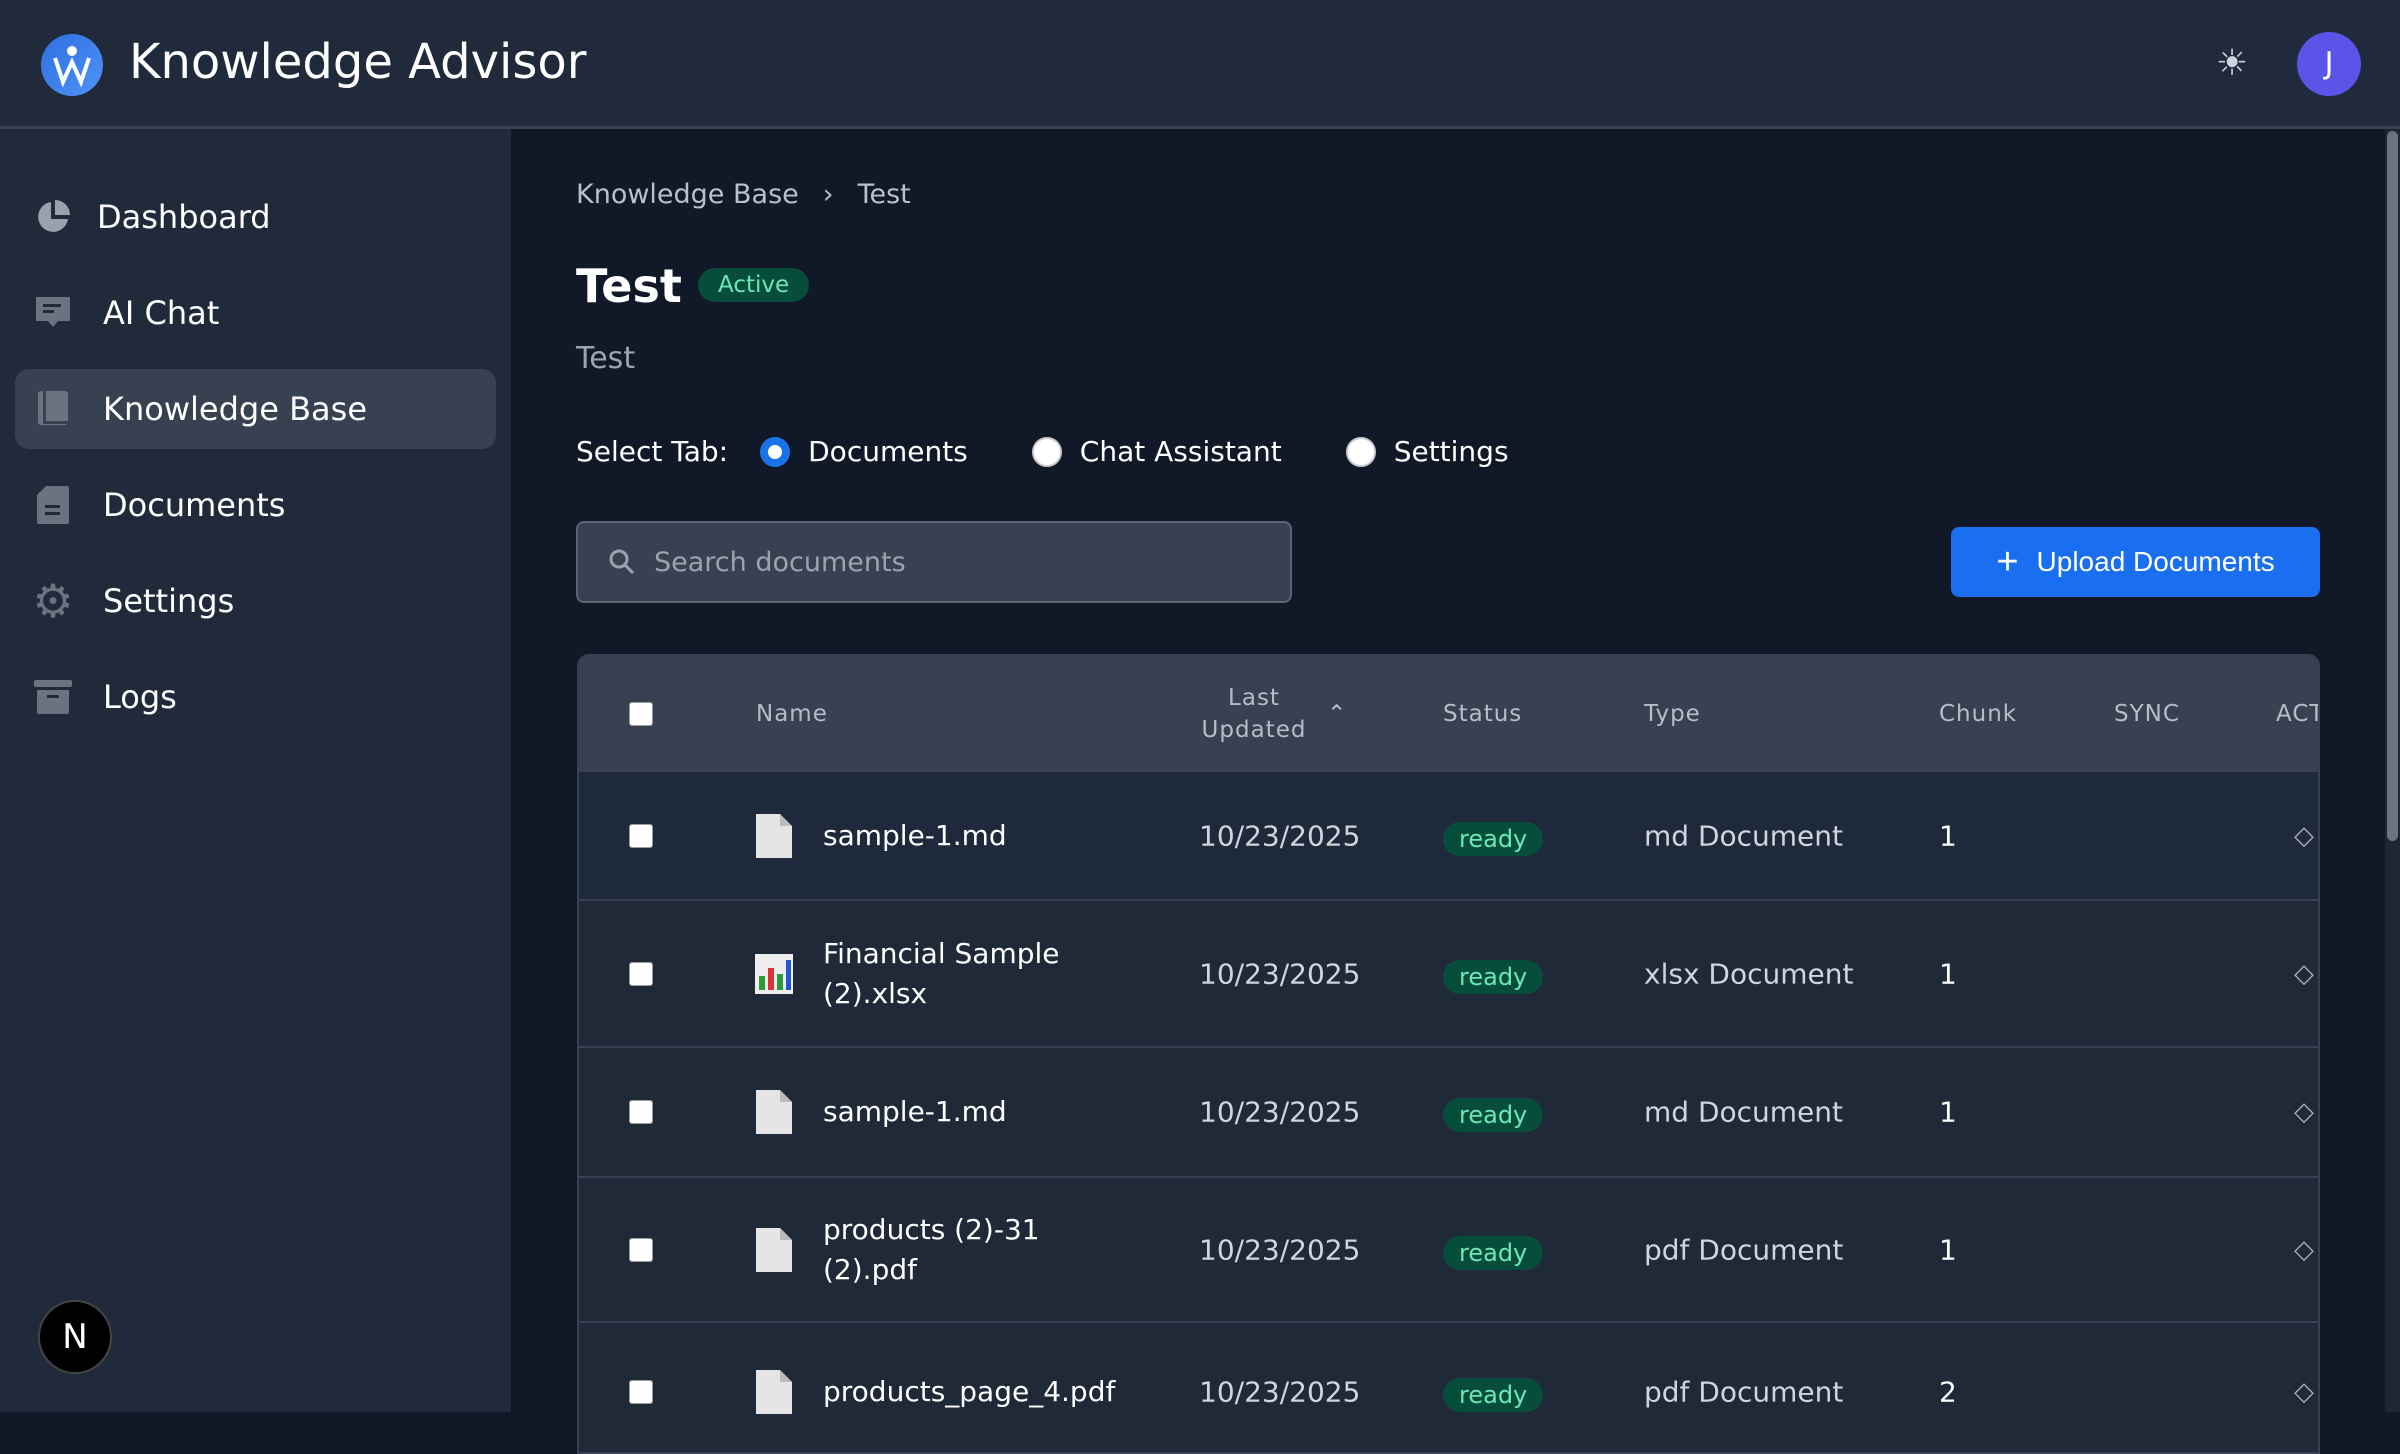  What do you see at coordinates (235, 409) in the screenshot?
I see `sidebar-item-label: Knowledge Base` at bounding box center [235, 409].